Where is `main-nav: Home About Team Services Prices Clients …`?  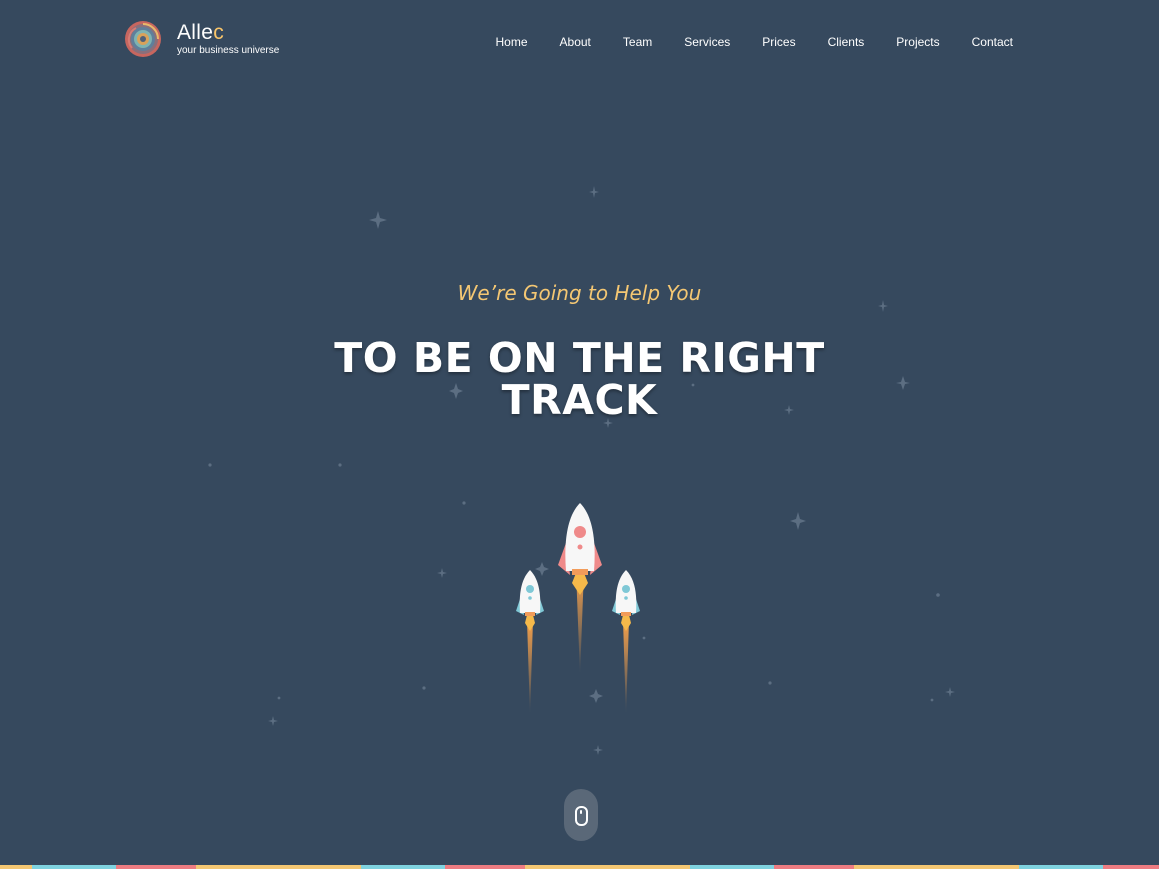
main-nav: Home About Team Services Prices Clients … is located at coordinates (738, 42).